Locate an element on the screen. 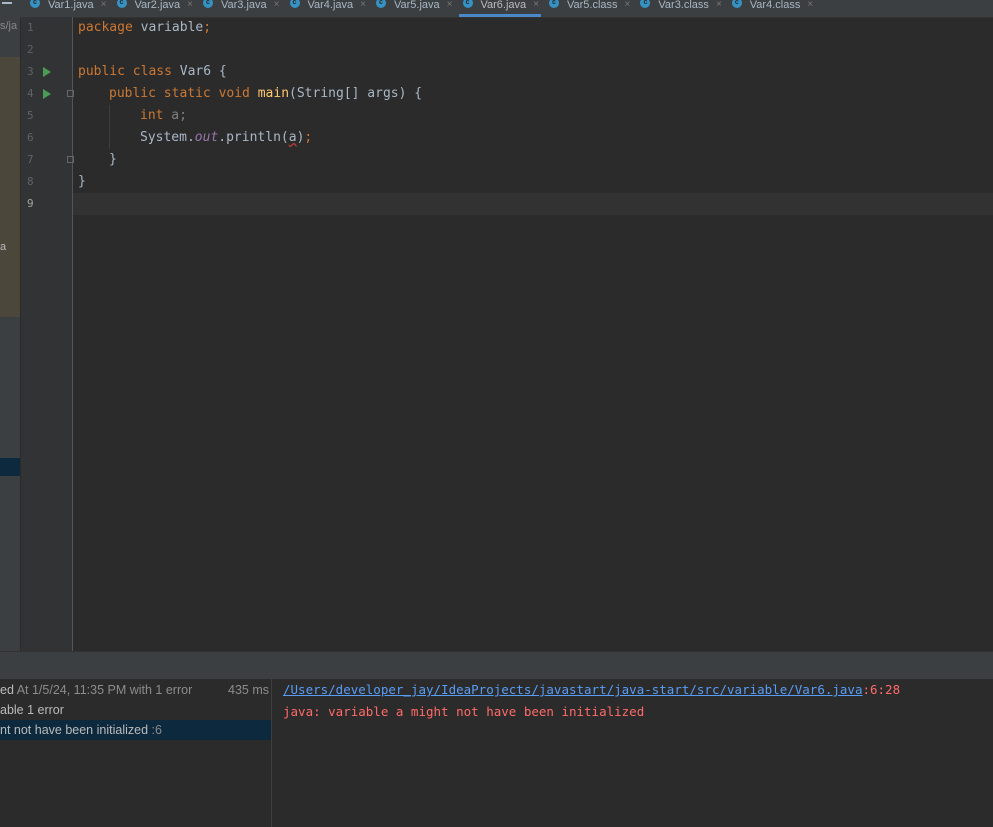 This screenshot has width=993, height=827. tab-var2-java: c Var2.java × is located at coordinates (160, 8).